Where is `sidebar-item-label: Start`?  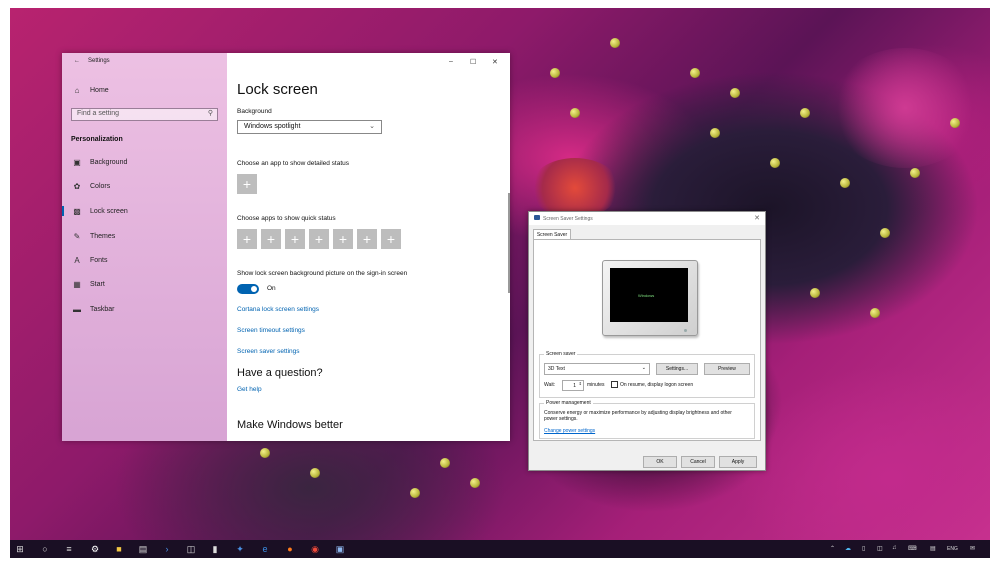
sidebar-item-label: Start is located at coordinates (97, 284).